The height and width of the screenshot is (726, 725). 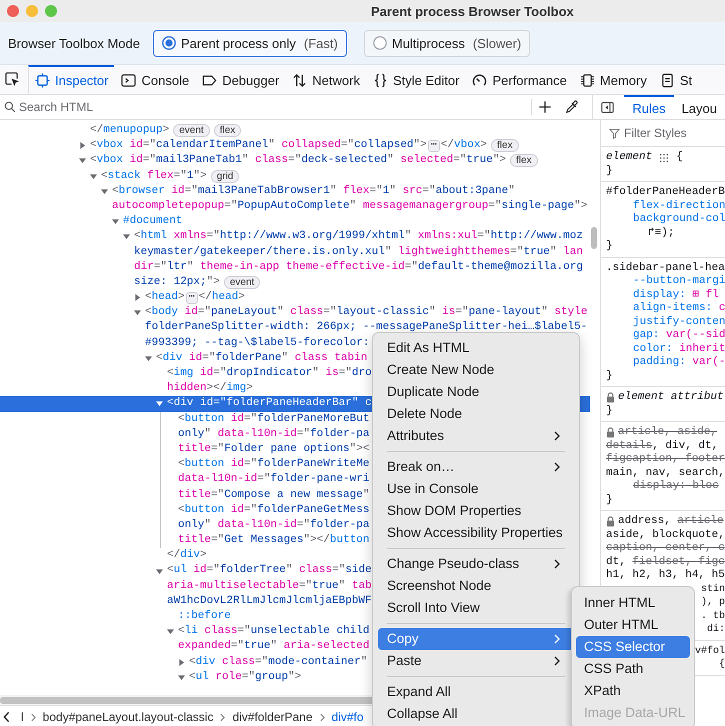 I want to click on tree-row: <ul id="folderTree" class="side, so click(x=186, y=571).